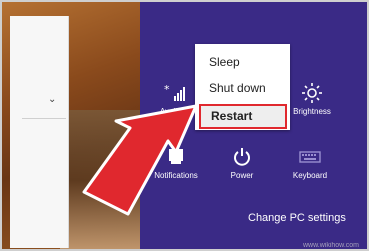 This screenshot has width=369, height=251. I want to click on power-icon, so click(242, 157).